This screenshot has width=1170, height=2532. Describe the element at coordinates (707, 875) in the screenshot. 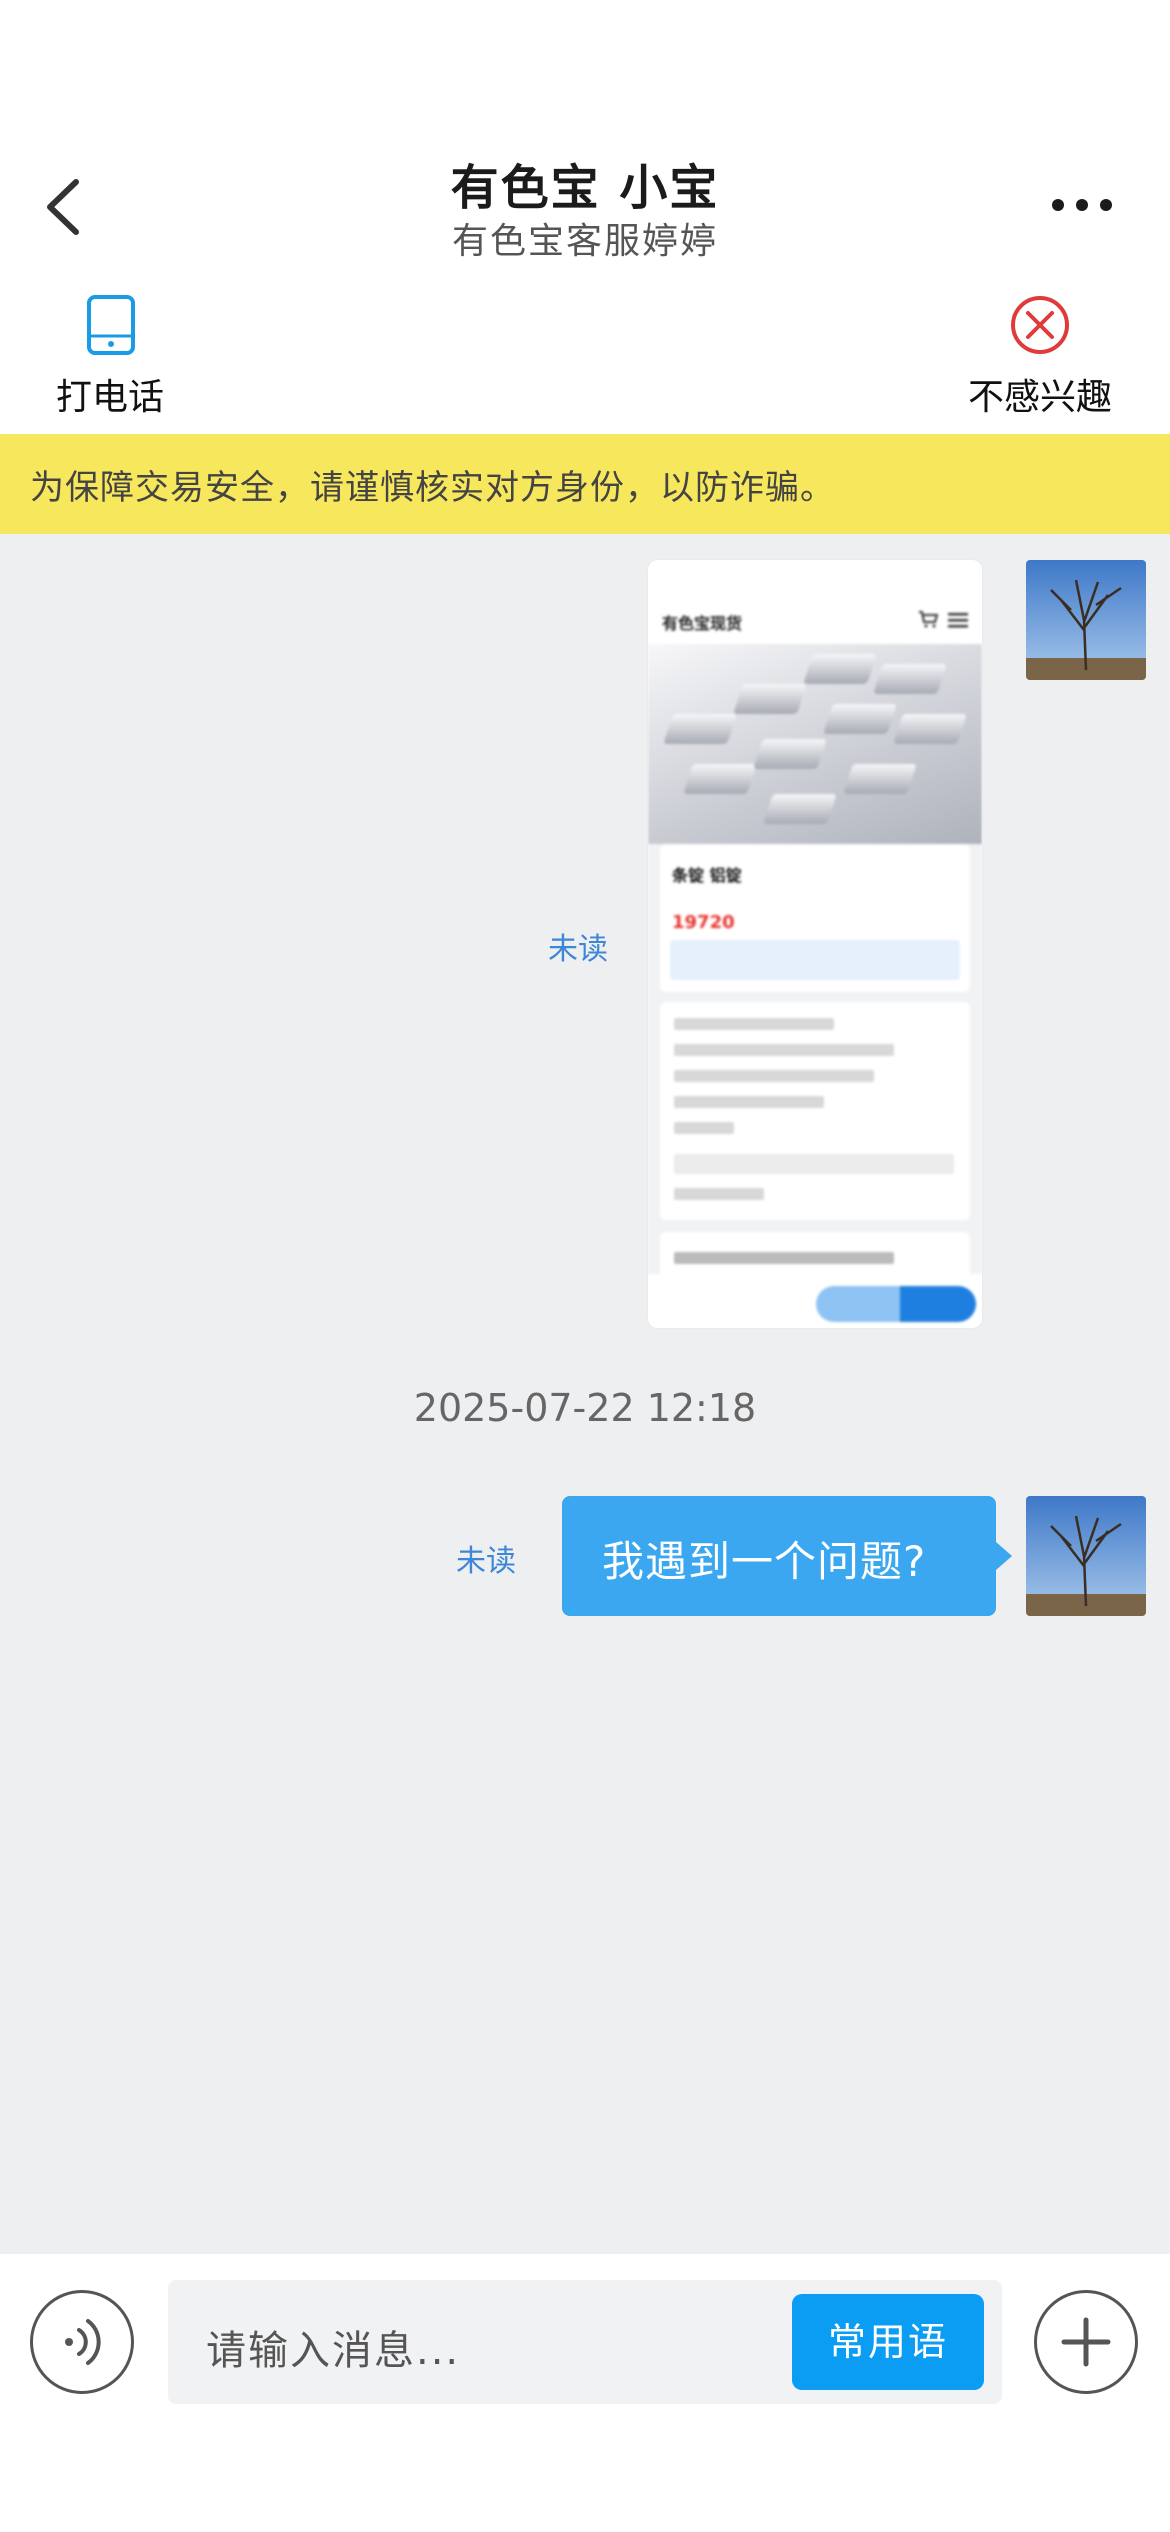

I see `card-product-name: 条锭 铝锭` at that location.